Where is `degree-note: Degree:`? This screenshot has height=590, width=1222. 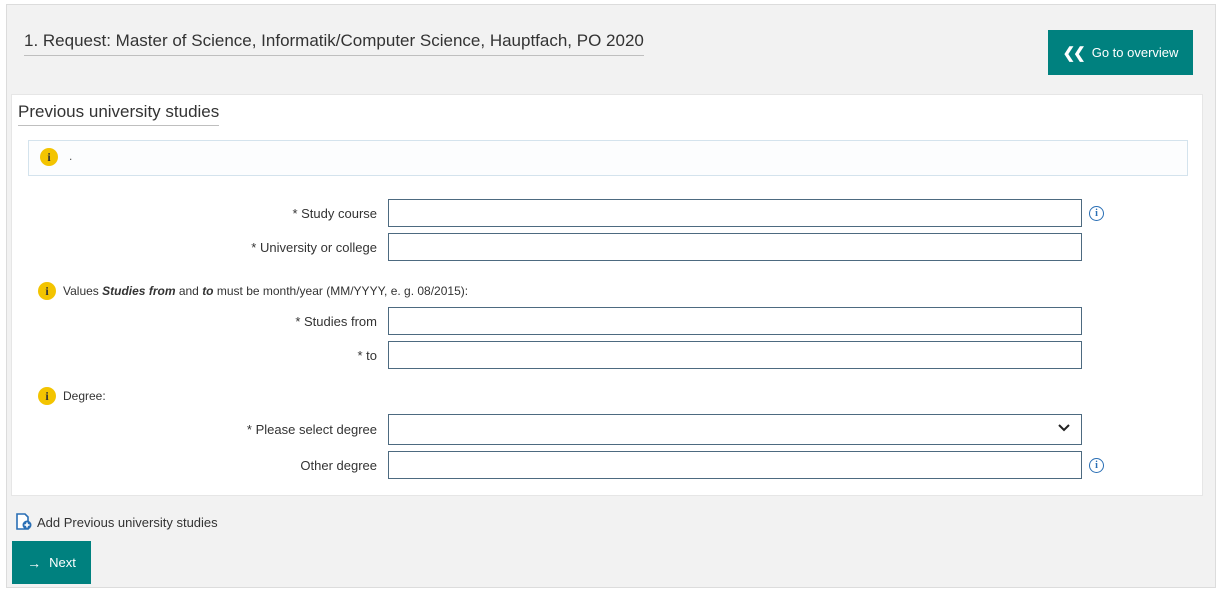 degree-note: Degree: is located at coordinates (84, 396).